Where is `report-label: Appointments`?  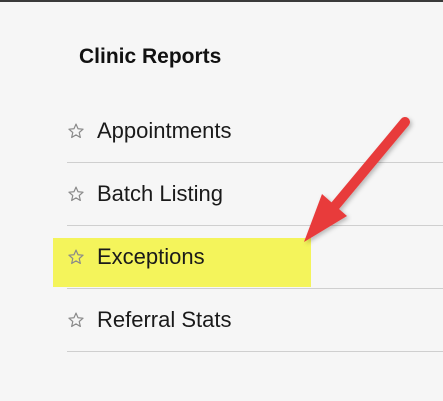 report-label: Appointments is located at coordinates (164, 130).